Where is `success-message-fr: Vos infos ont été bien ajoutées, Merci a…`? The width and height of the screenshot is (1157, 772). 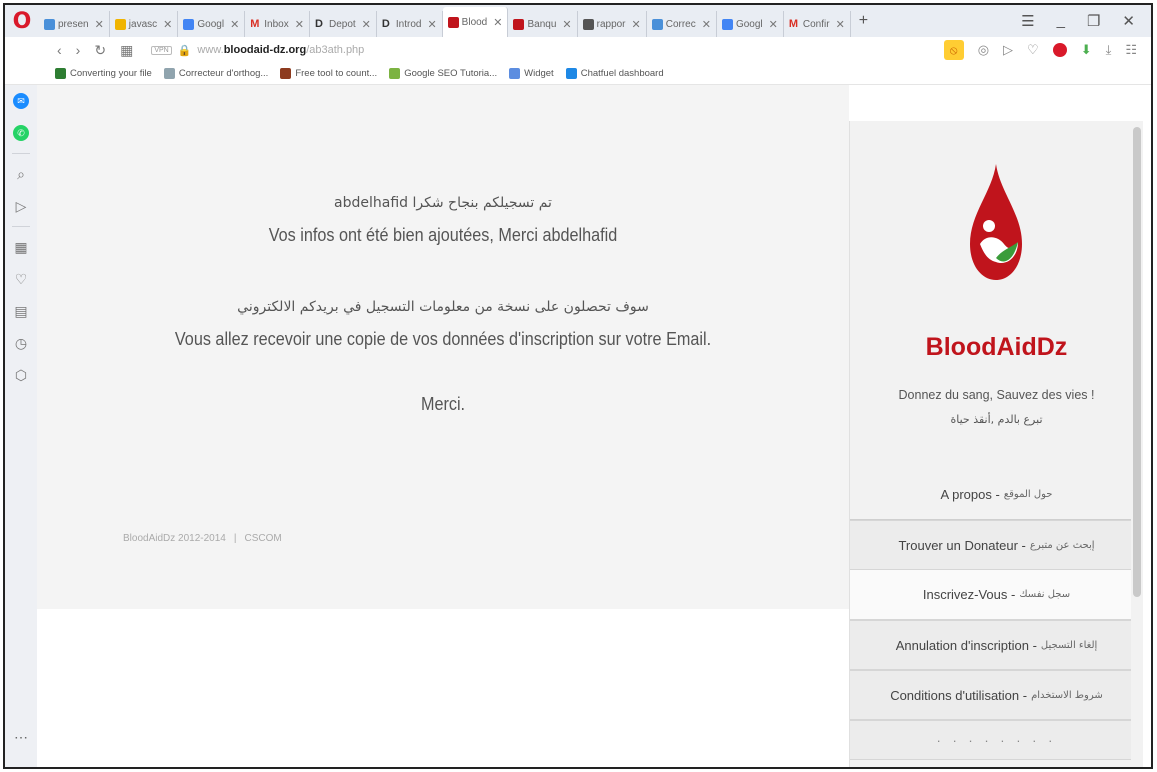
success-message-fr: Vos infos ont été bien ajoutées, Merci a… is located at coordinates (443, 235).